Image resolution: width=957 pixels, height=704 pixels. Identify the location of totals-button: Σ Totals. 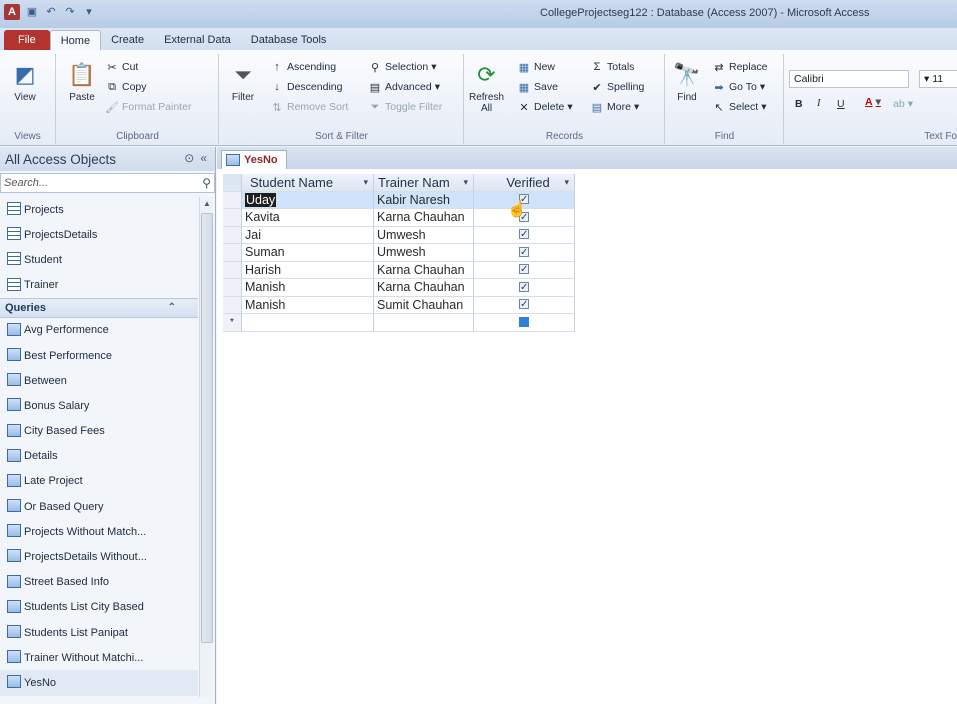
(612, 67).